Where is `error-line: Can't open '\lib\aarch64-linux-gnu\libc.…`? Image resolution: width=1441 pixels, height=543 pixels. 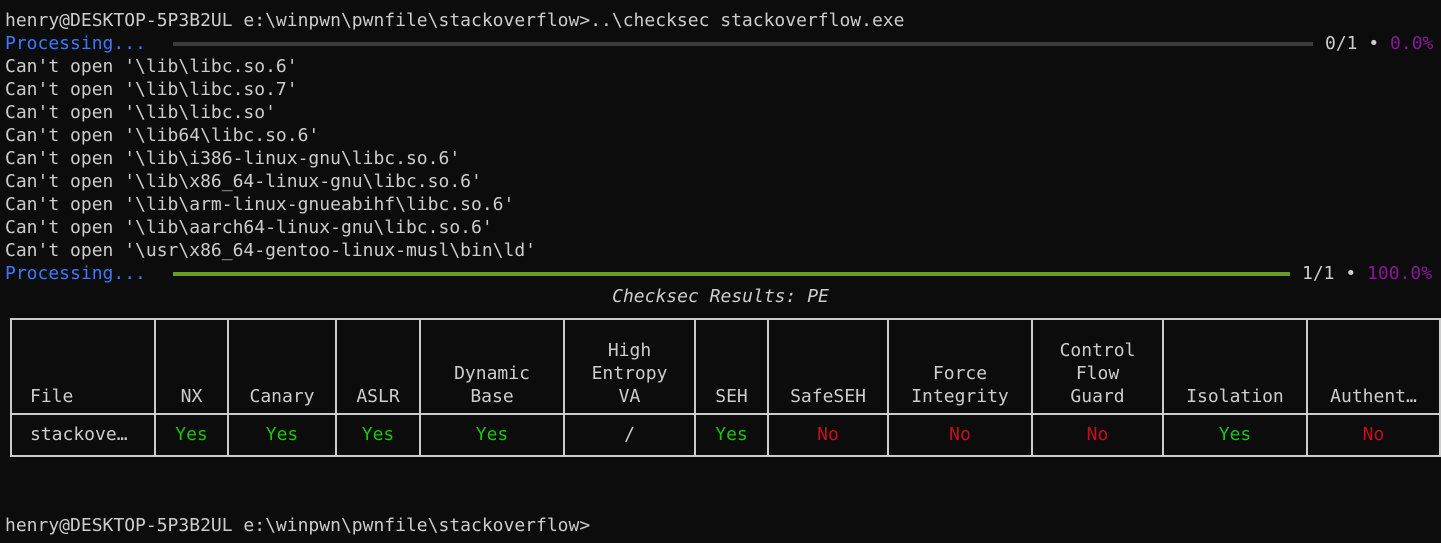 error-line: Can't open '\lib\aarch64-linux-gnu\libc.… is located at coordinates (249, 227).